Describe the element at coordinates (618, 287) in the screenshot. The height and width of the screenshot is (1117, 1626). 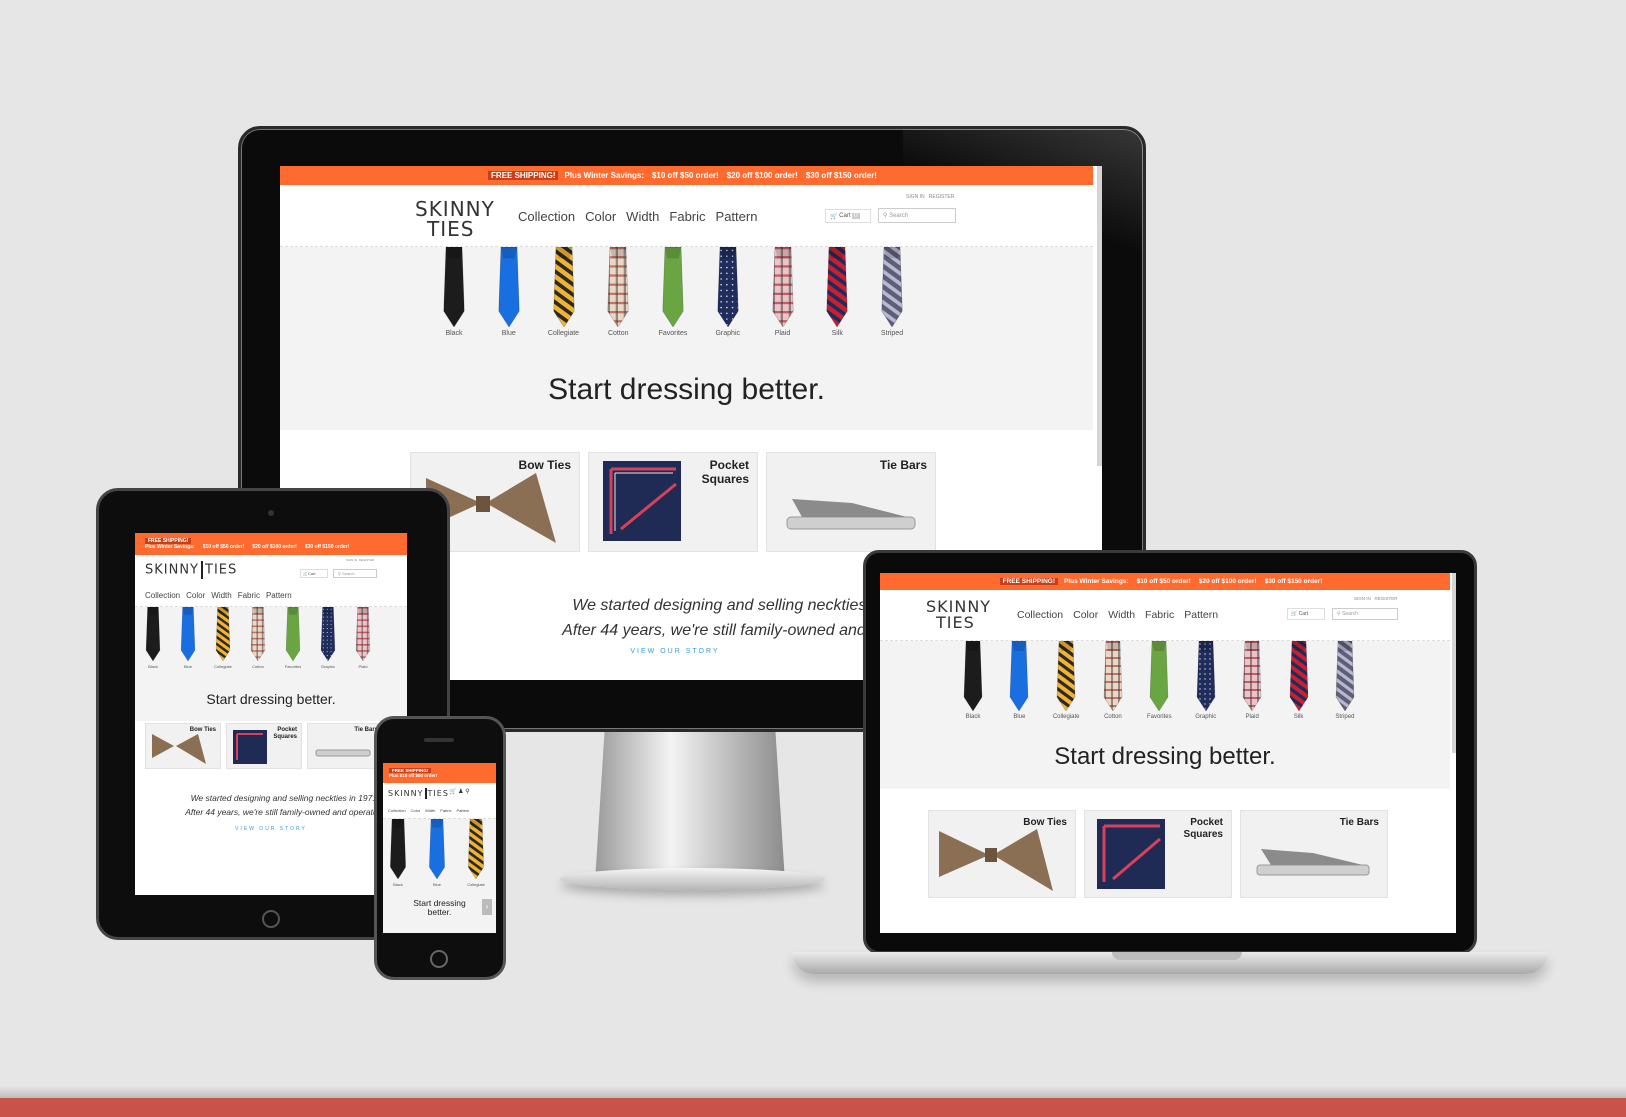
I see `tie-cotton-image` at that location.